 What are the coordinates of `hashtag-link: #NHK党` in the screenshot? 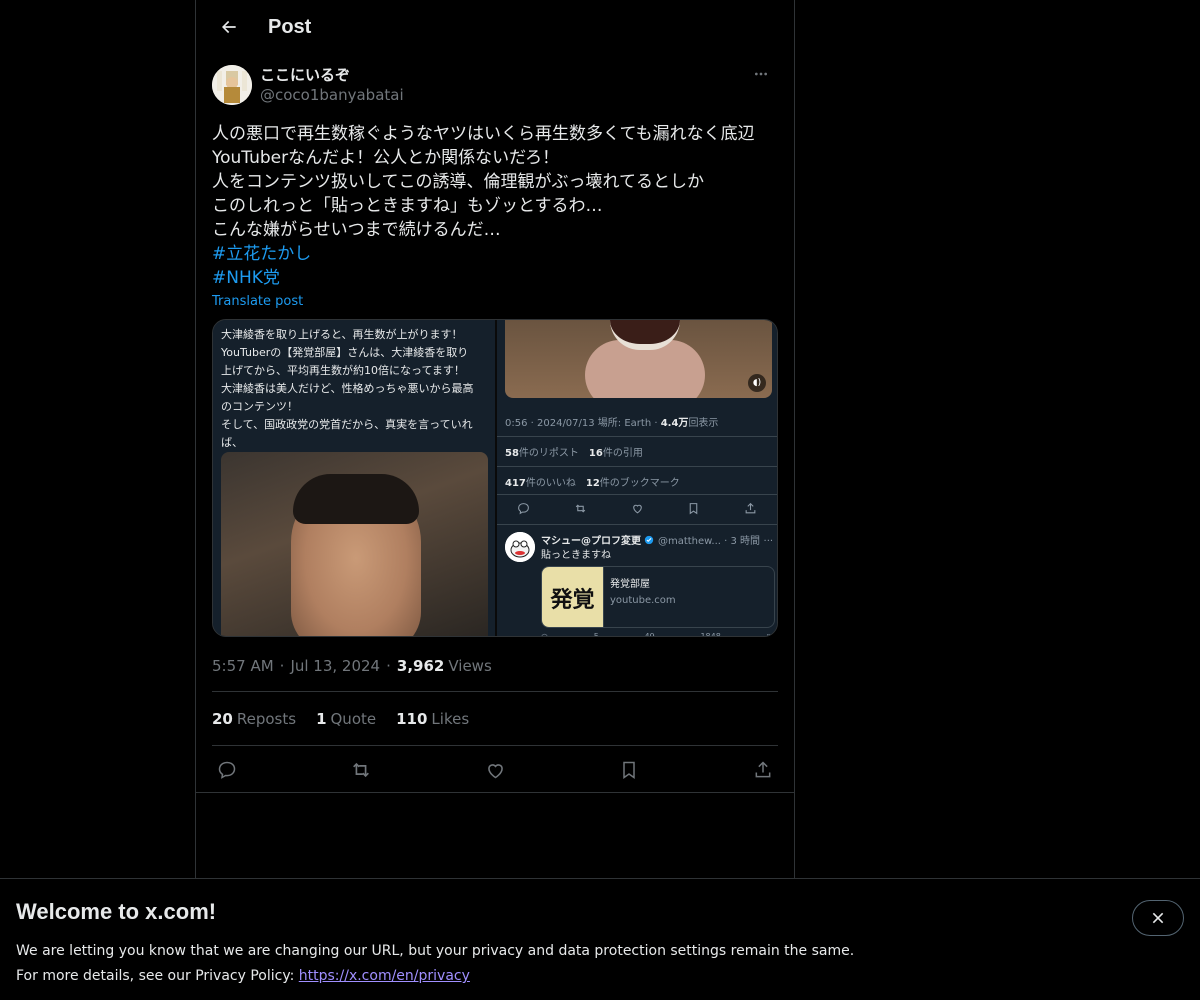 It's located at (495, 278).